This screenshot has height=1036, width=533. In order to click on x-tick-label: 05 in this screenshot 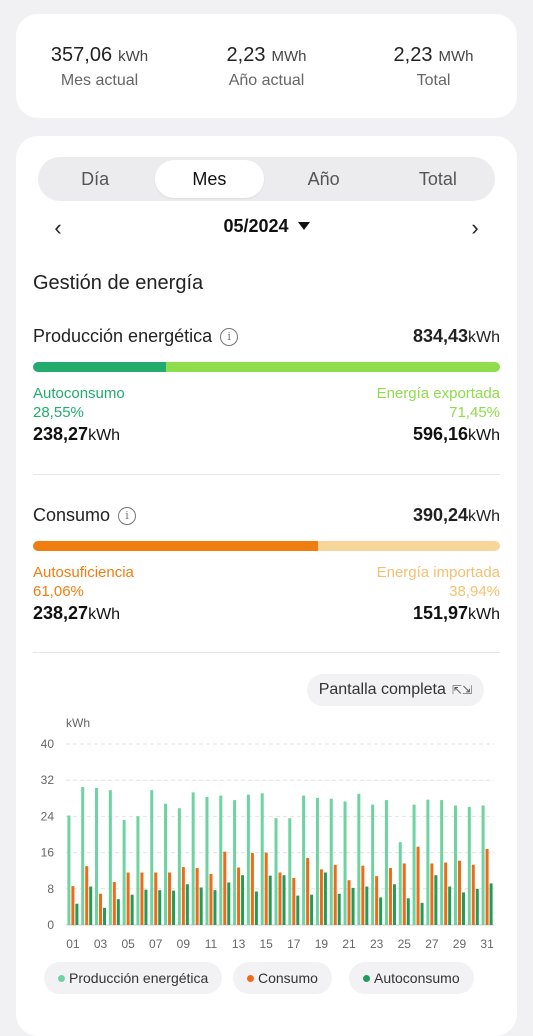, I will do `click(128, 944)`.